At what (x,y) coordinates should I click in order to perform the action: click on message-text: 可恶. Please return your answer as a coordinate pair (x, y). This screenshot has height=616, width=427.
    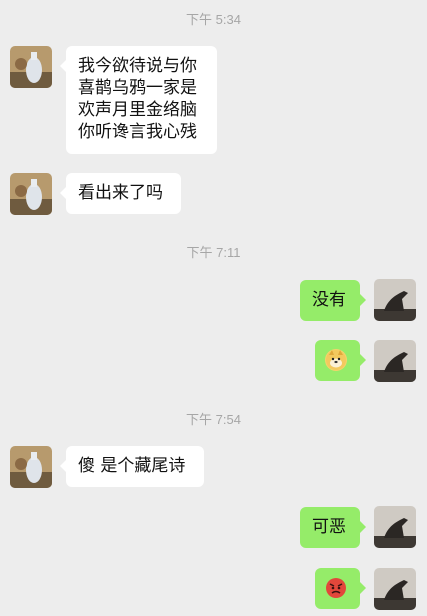
    Looking at the image, I should click on (329, 527).